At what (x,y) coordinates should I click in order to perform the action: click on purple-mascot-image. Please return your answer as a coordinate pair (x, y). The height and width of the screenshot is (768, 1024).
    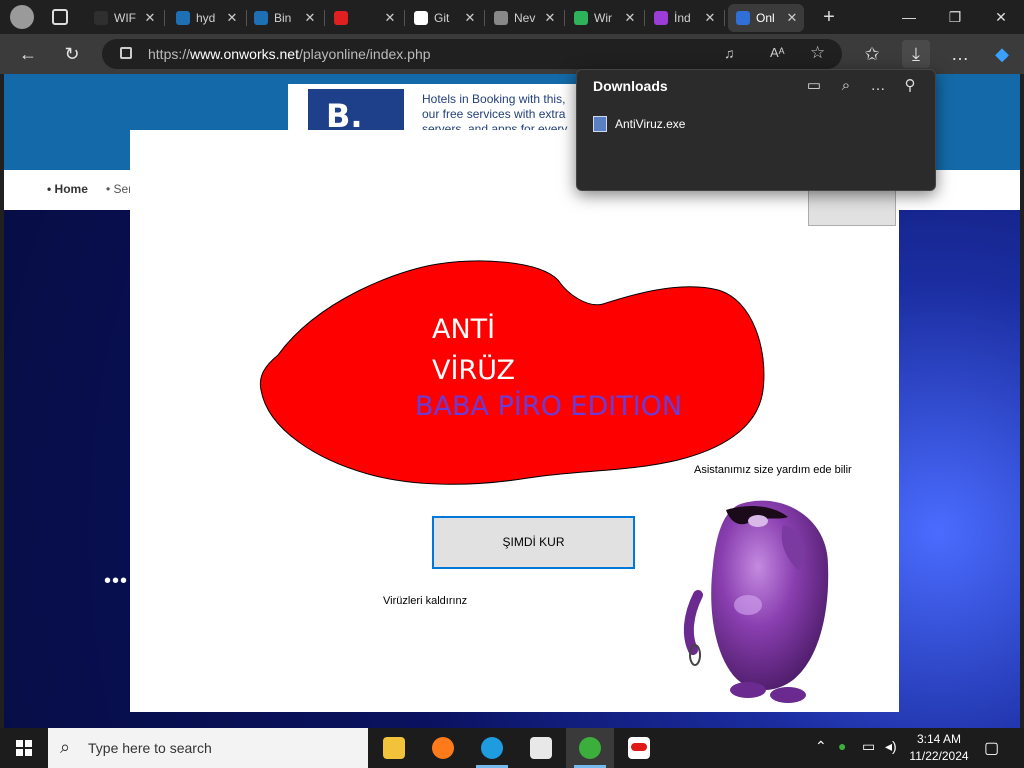
    Looking at the image, I should click on (756, 601).